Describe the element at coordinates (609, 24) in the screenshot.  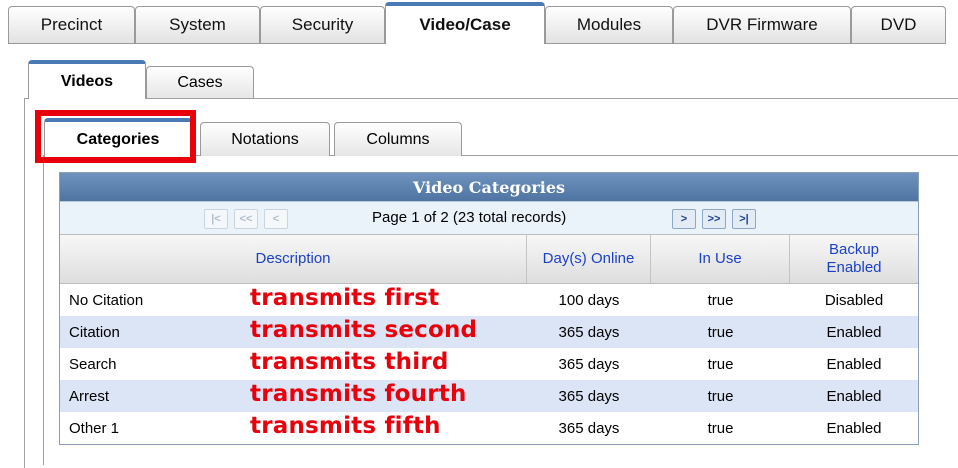
I see `tab-modules: Modules` at that location.